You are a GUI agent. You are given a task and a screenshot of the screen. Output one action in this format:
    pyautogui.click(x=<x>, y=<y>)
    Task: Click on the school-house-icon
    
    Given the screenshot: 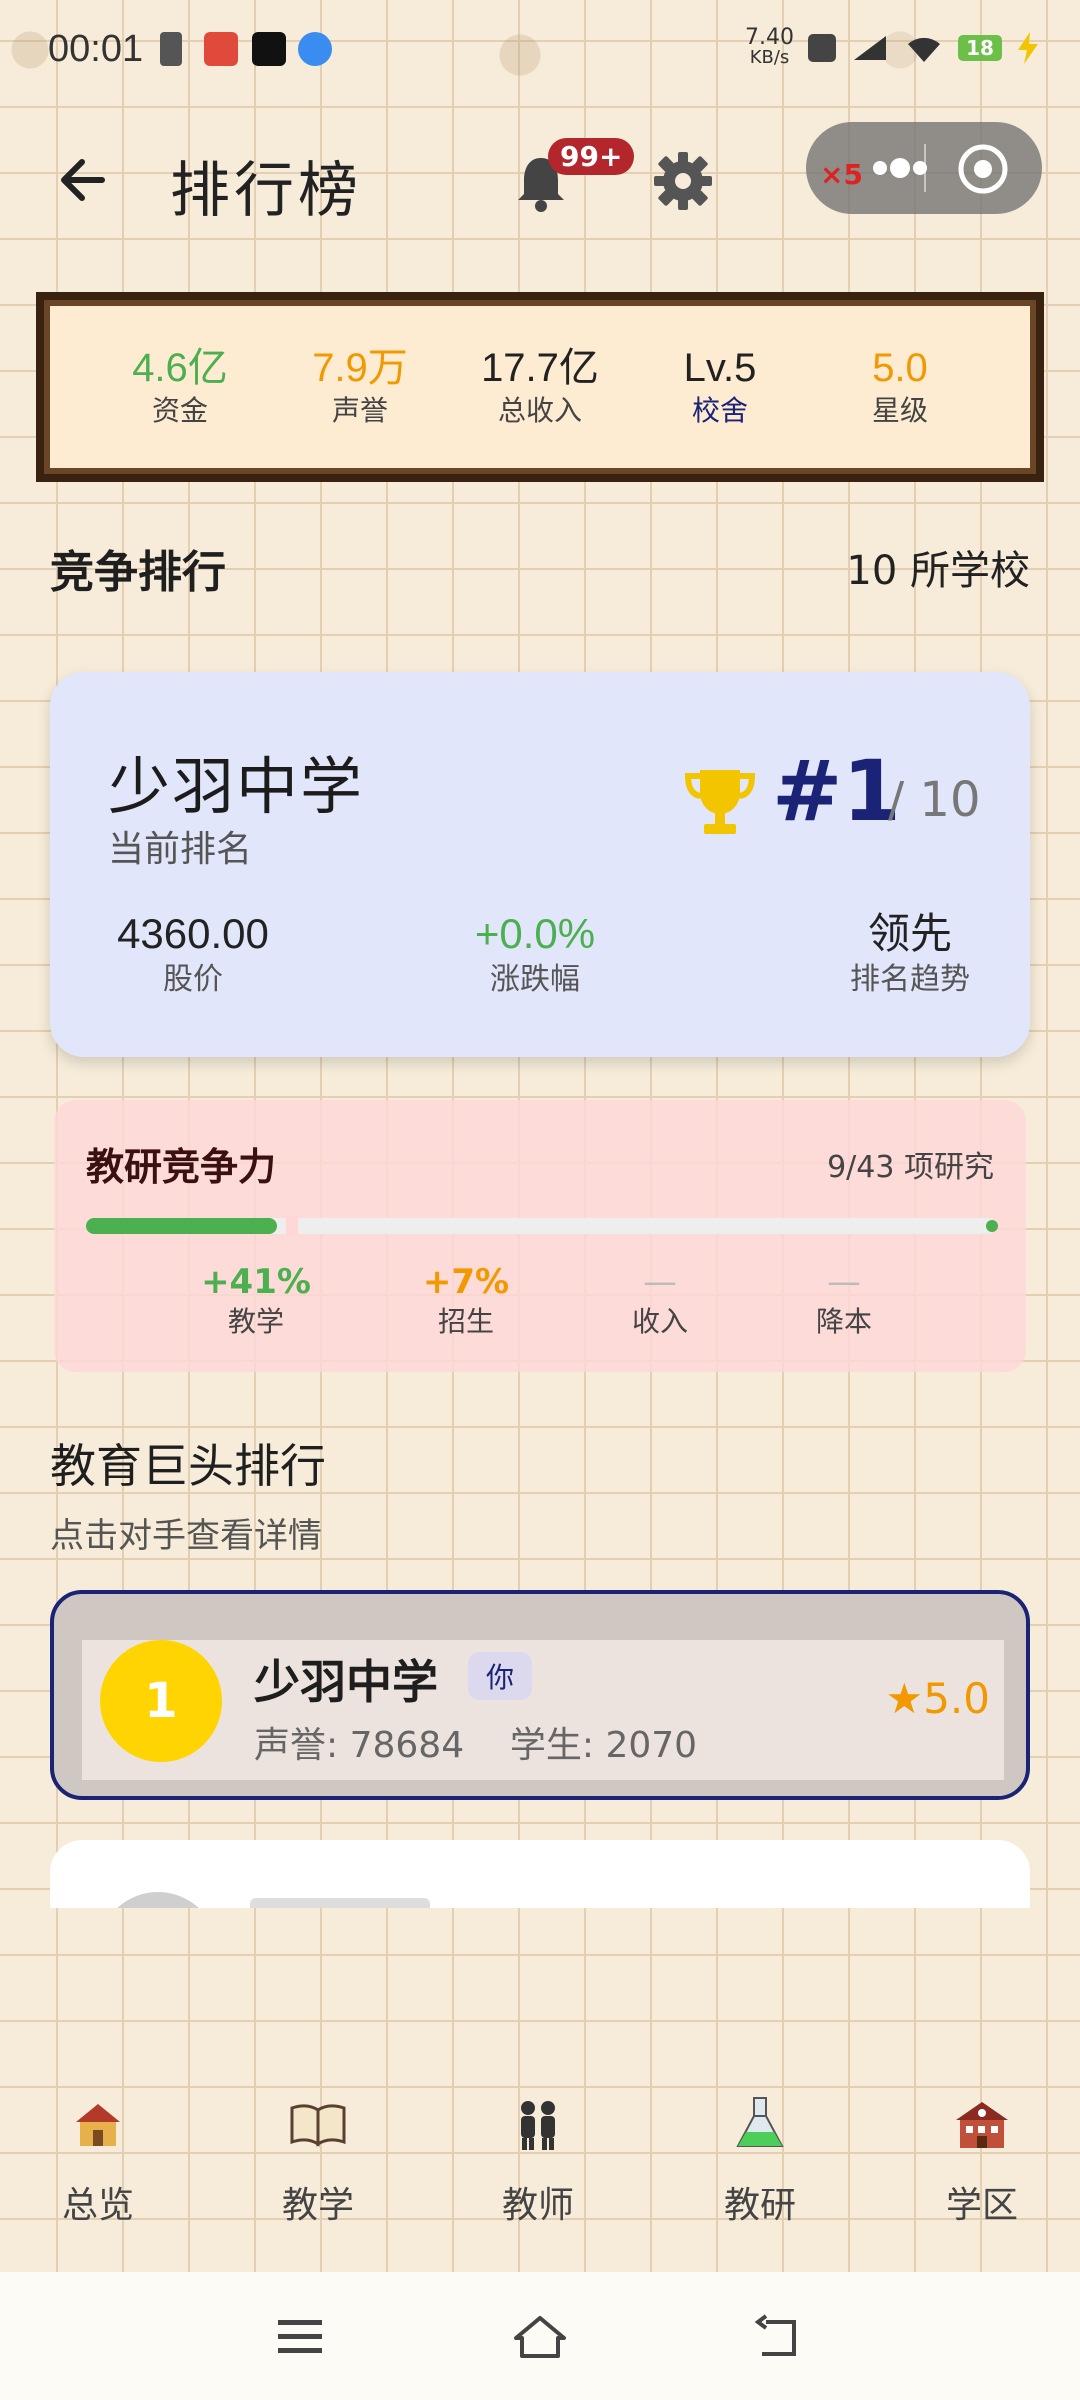 What is the action you would take?
    pyautogui.click(x=98, y=2125)
    